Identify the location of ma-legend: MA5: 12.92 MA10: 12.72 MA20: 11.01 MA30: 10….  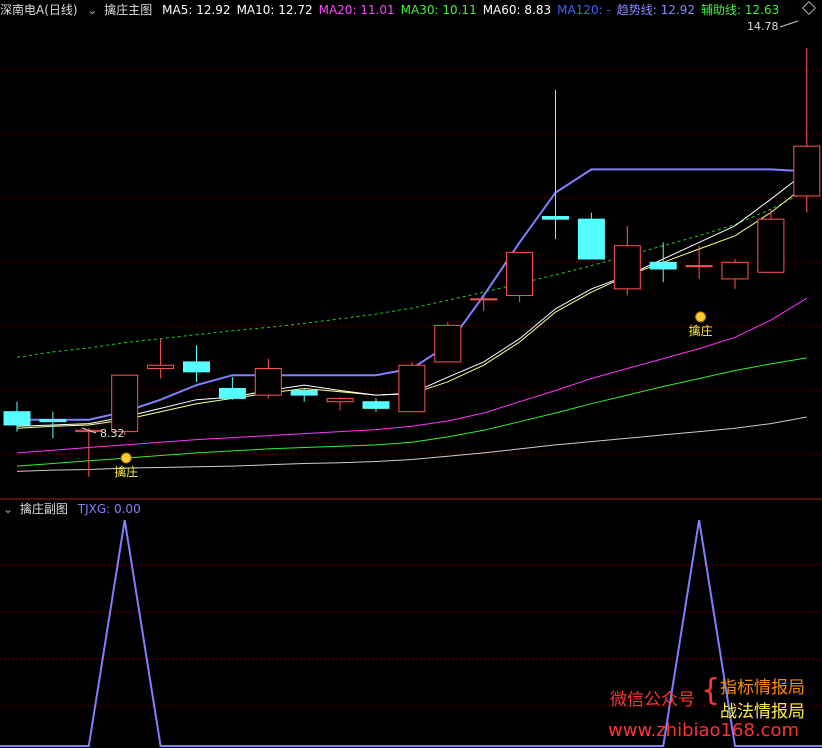
(473, 10).